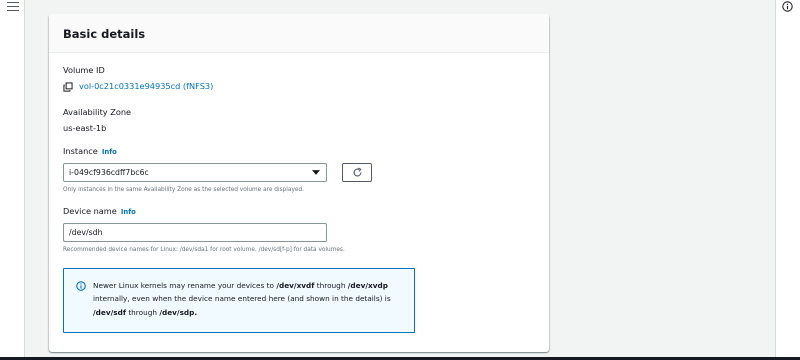 The height and width of the screenshot is (360, 800). I want to click on device-name-value: /dev/sdh, so click(86, 232).